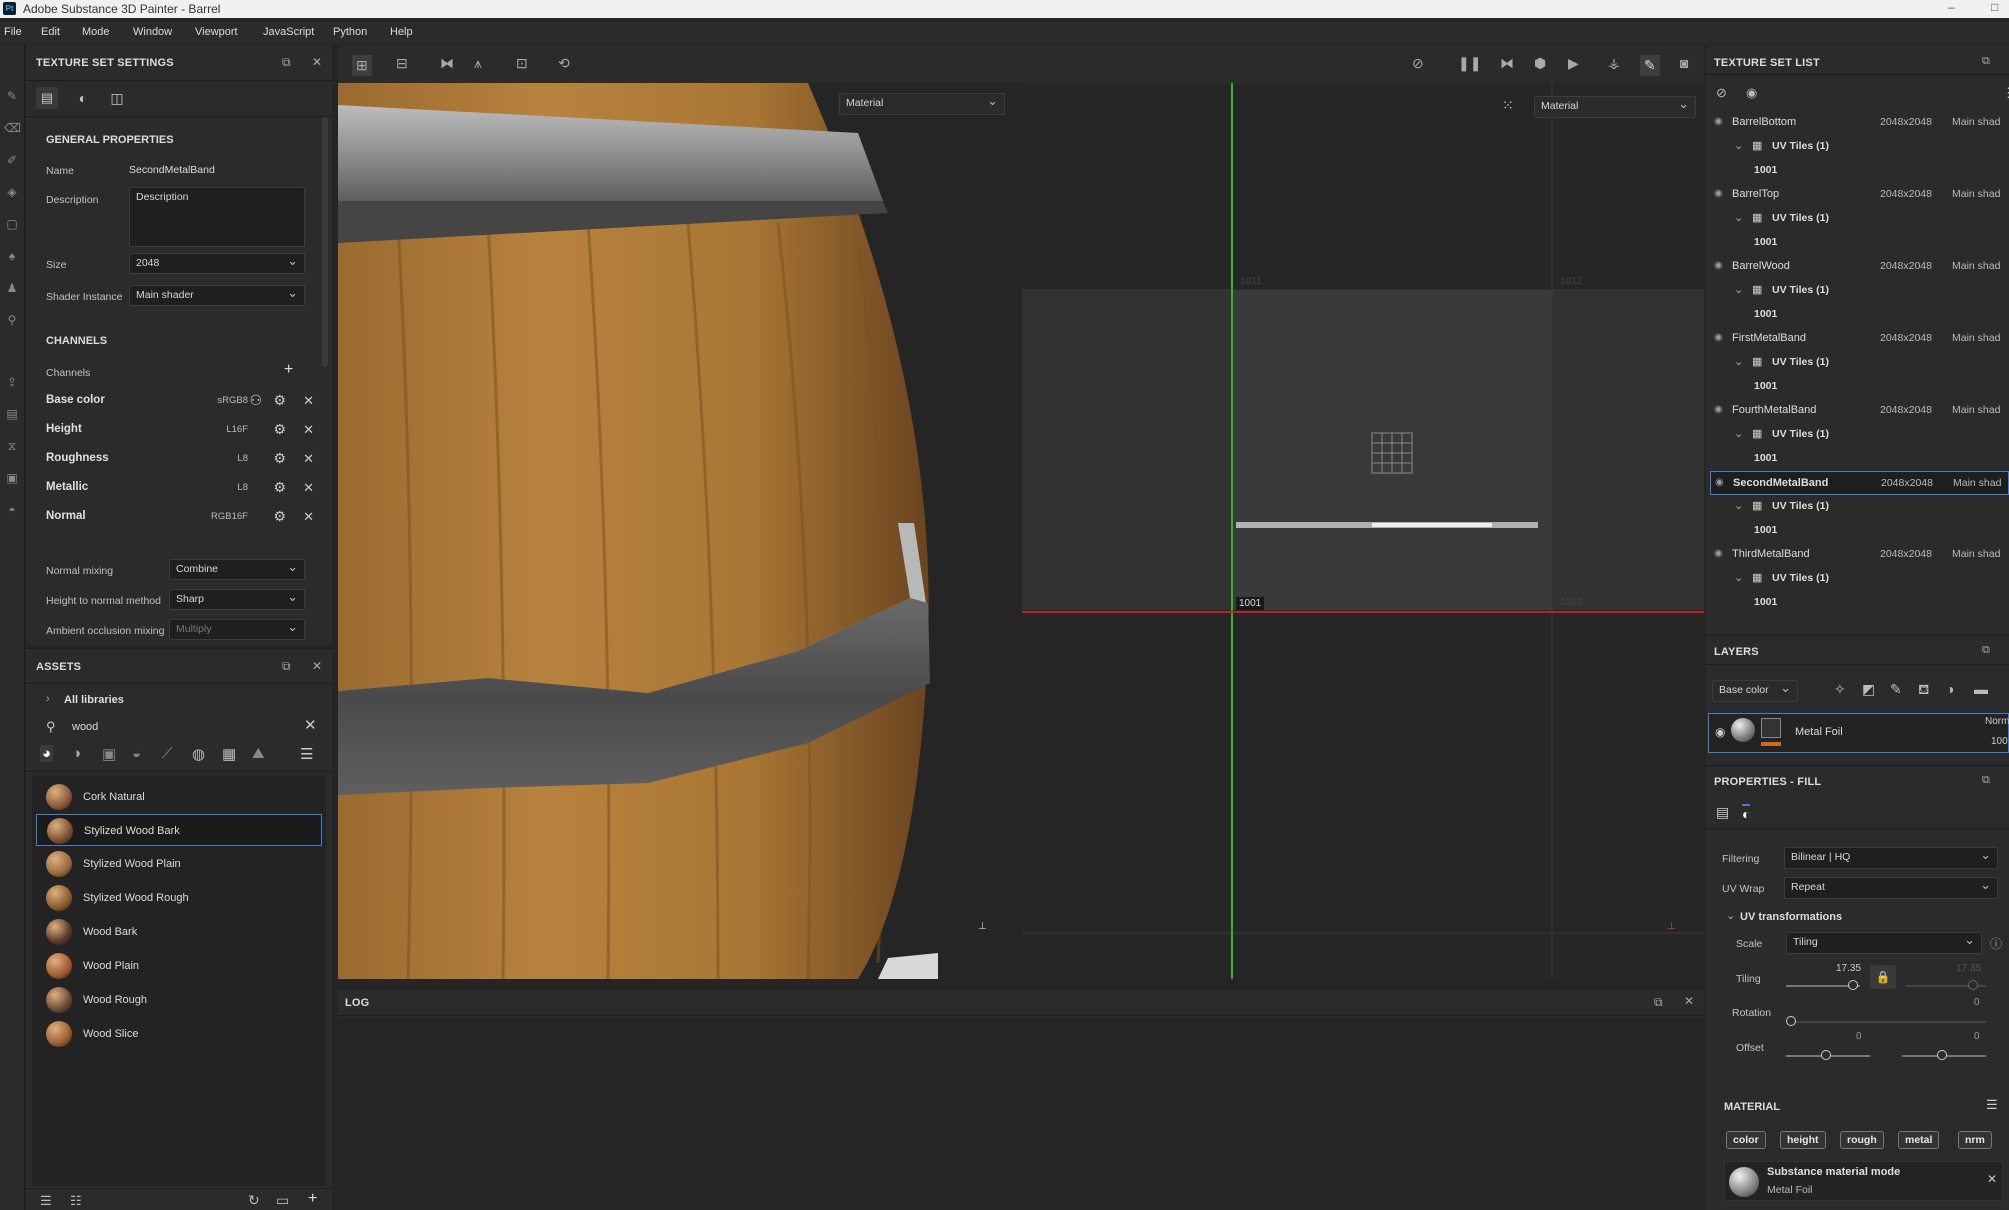  What do you see at coordinates (255, 400) in the screenshot?
I see `color-profile-icon: ⚇` at bounding box center [255, 400].